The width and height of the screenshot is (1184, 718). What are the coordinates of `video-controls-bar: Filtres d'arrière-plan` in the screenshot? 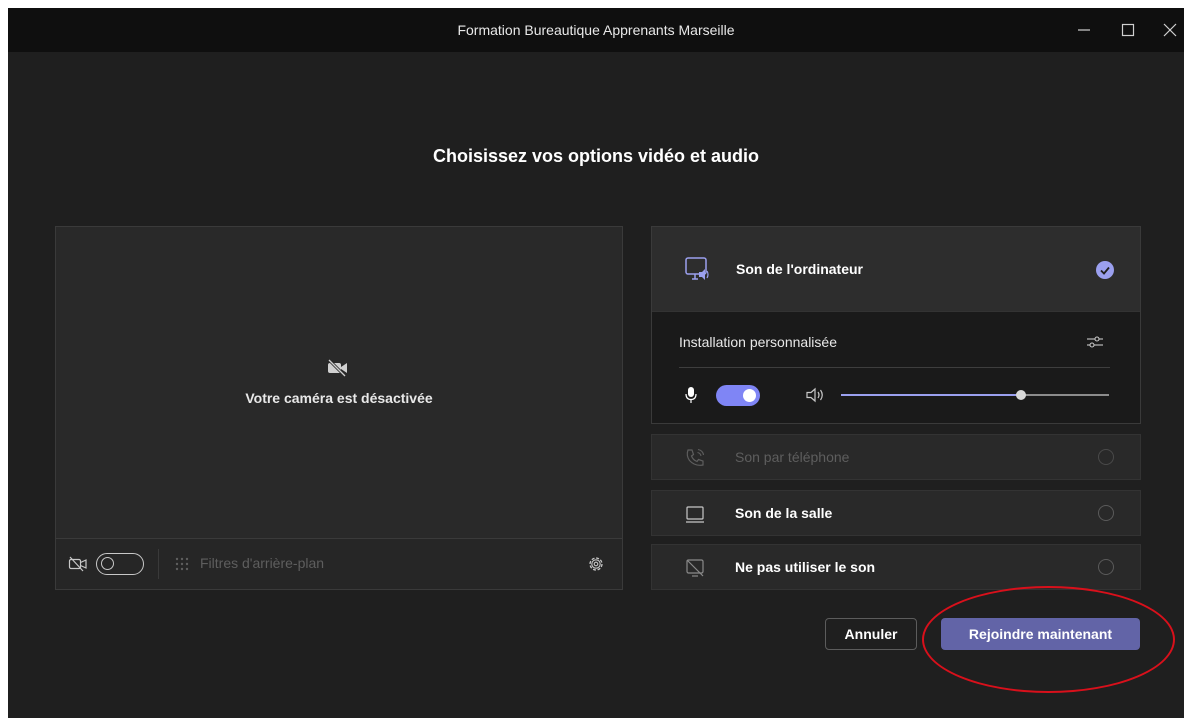 It's located at (339, 563).